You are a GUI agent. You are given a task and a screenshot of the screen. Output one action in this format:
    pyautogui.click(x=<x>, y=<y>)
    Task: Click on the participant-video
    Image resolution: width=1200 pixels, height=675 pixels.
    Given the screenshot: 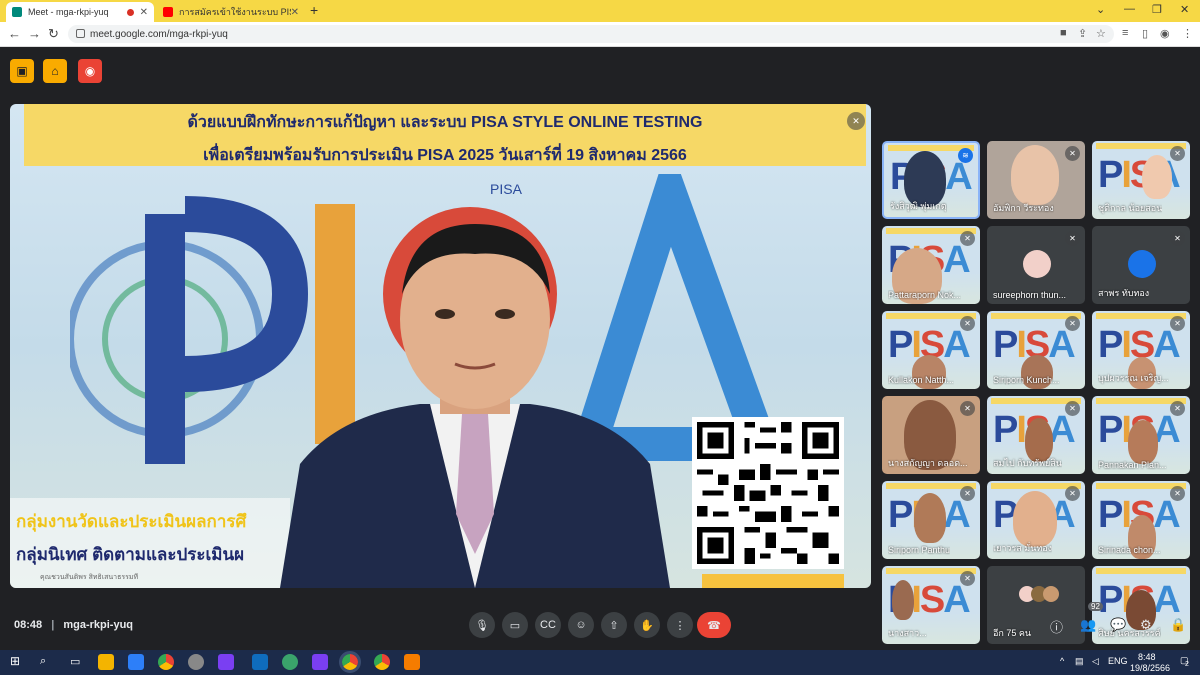 What is the action you would take?
    pyautogui.click(x=1157, y=177)
    